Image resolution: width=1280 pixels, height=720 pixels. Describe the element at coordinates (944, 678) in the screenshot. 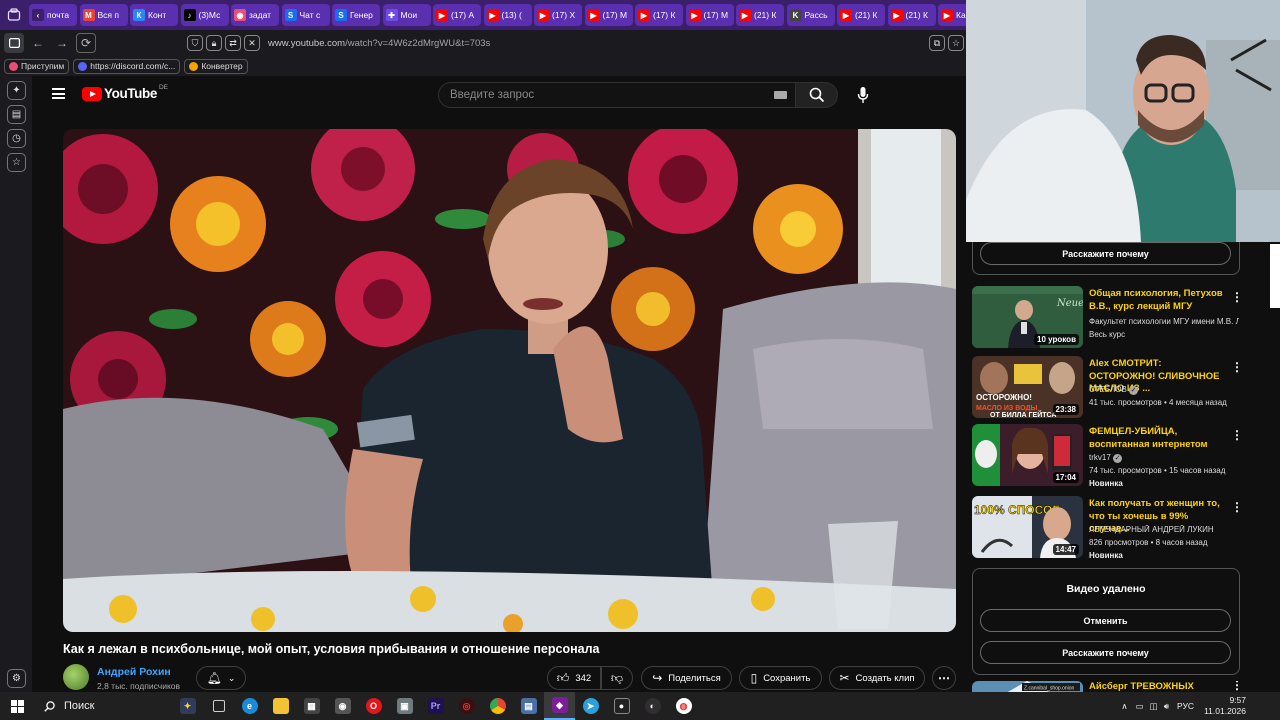

I see `more-actions-button: ⋯` at that location.